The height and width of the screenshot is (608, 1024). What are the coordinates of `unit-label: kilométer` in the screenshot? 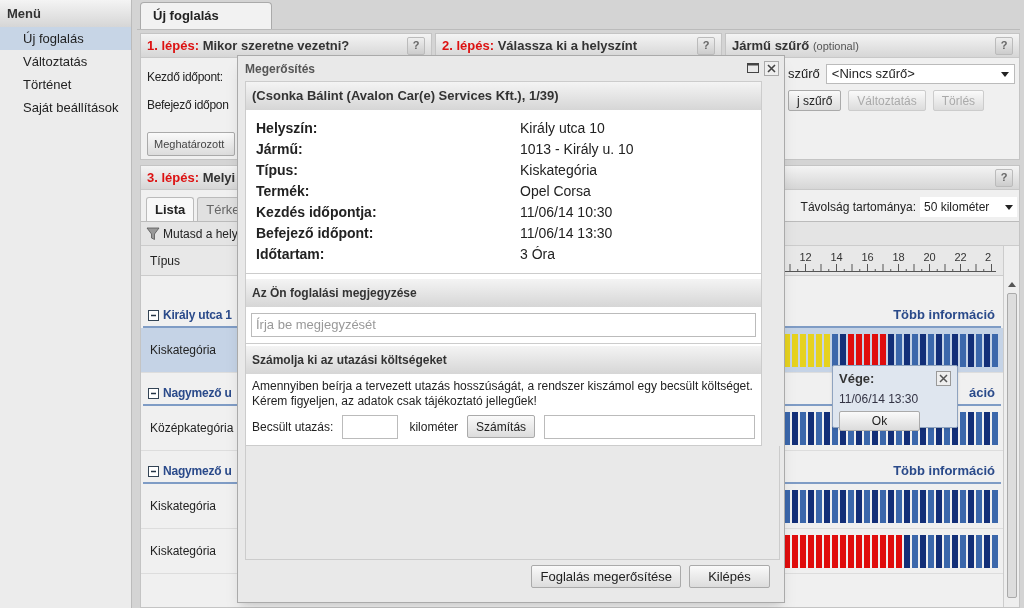 It's located at (434, 427).